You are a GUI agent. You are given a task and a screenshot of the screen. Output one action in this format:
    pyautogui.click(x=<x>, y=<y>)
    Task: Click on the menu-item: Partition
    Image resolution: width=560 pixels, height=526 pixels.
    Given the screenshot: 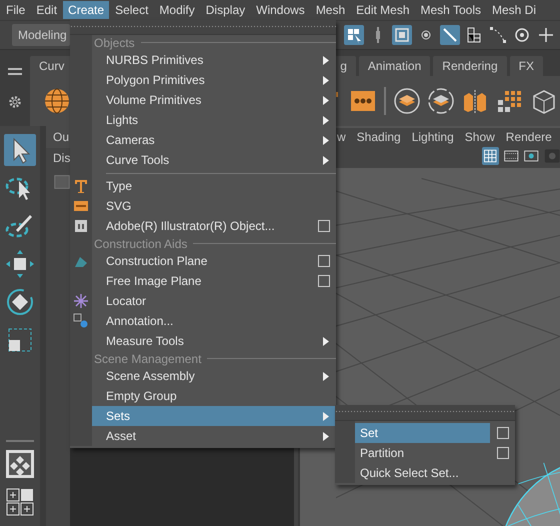 What is the action you would take?
    pyautogui.click(x=422, y=453)
    